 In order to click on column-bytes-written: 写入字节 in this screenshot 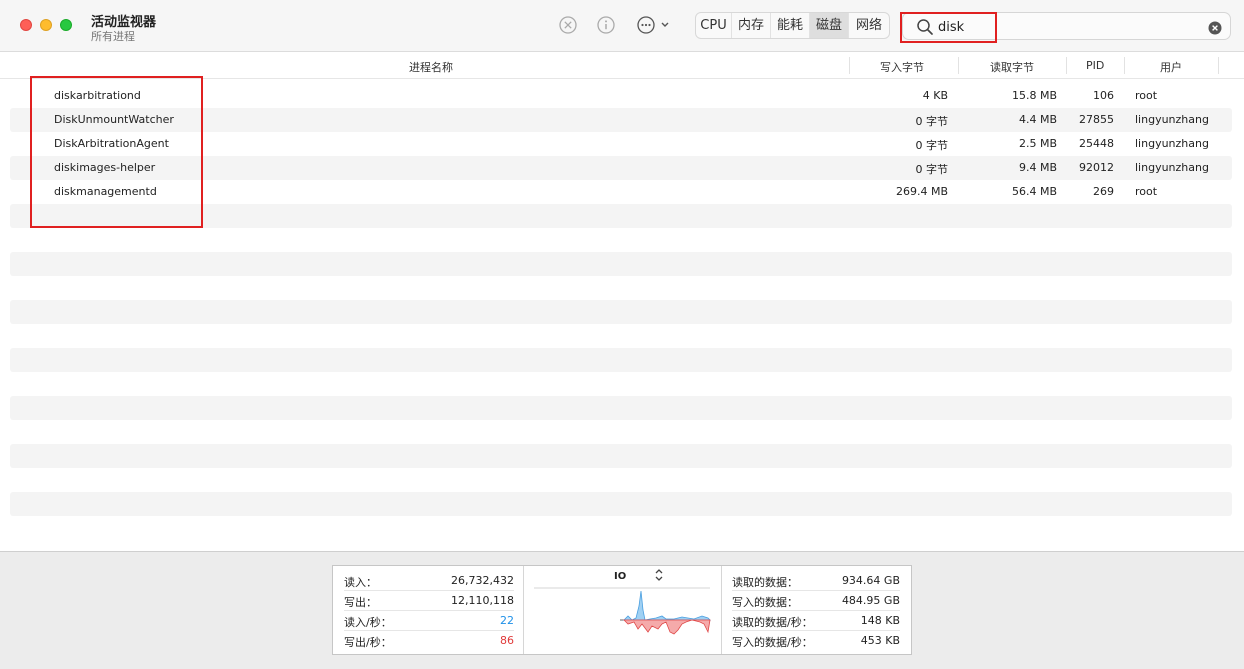, I will do `click(902, 67)`.